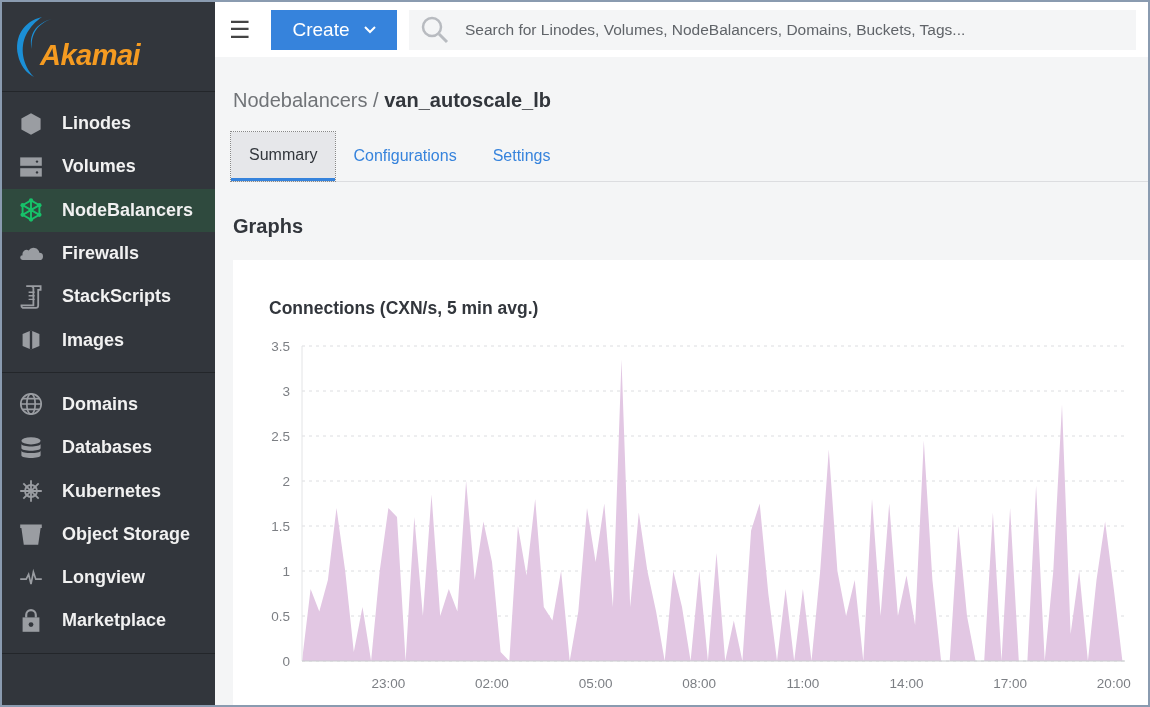 The image size is (1150, 707). Describe the element at coordinates (521, 156) in the screenshot. I see `tab: Settings` at that location.